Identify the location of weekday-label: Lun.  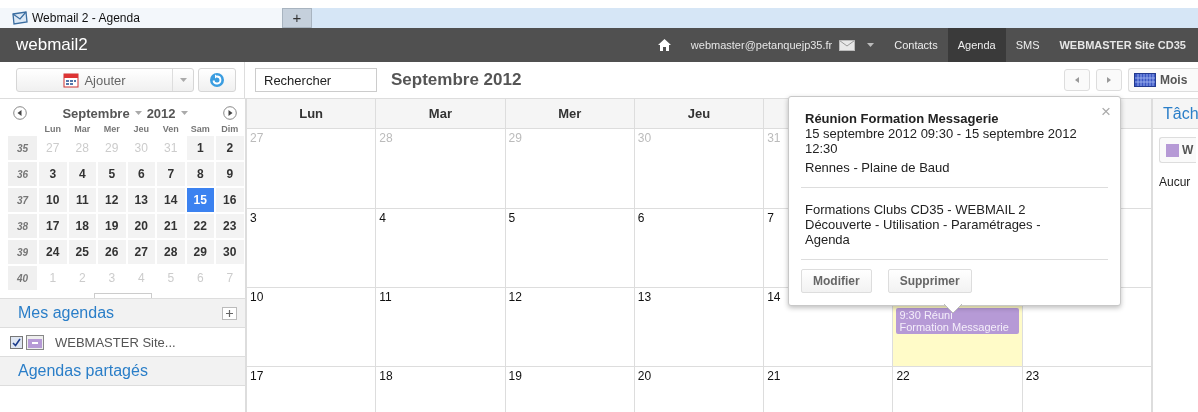
(52, 129).